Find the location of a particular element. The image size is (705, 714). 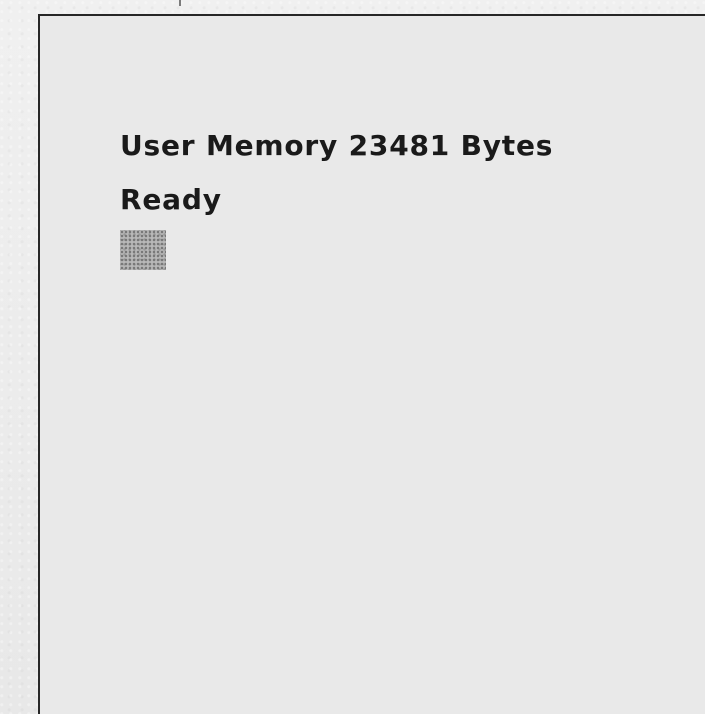

scan-tick-mark is located at coordinates (180, 3).